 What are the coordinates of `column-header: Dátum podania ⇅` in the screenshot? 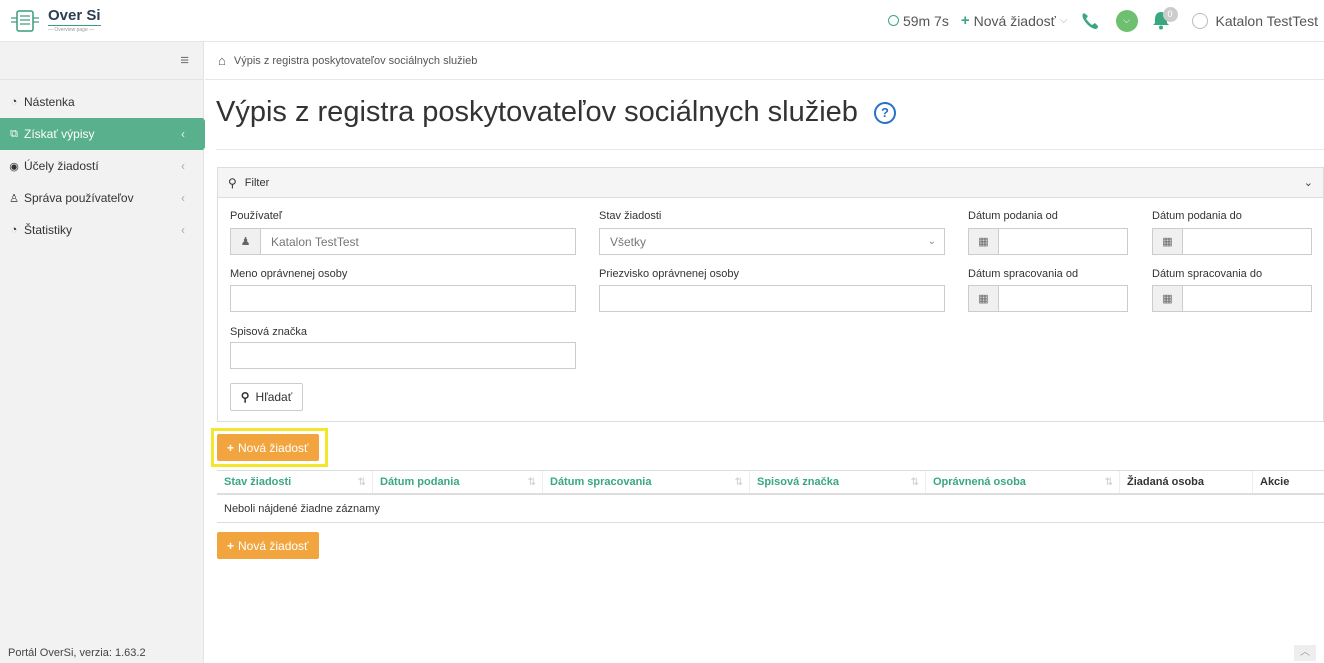 It's located at (458, 482).